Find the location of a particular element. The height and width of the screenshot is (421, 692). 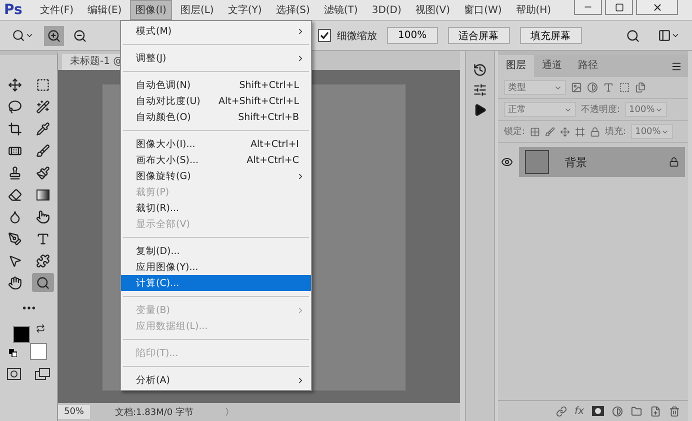

menu-item: 自动颜色(O) Shift+Ctrl+B is located at coordinates (216, 117).